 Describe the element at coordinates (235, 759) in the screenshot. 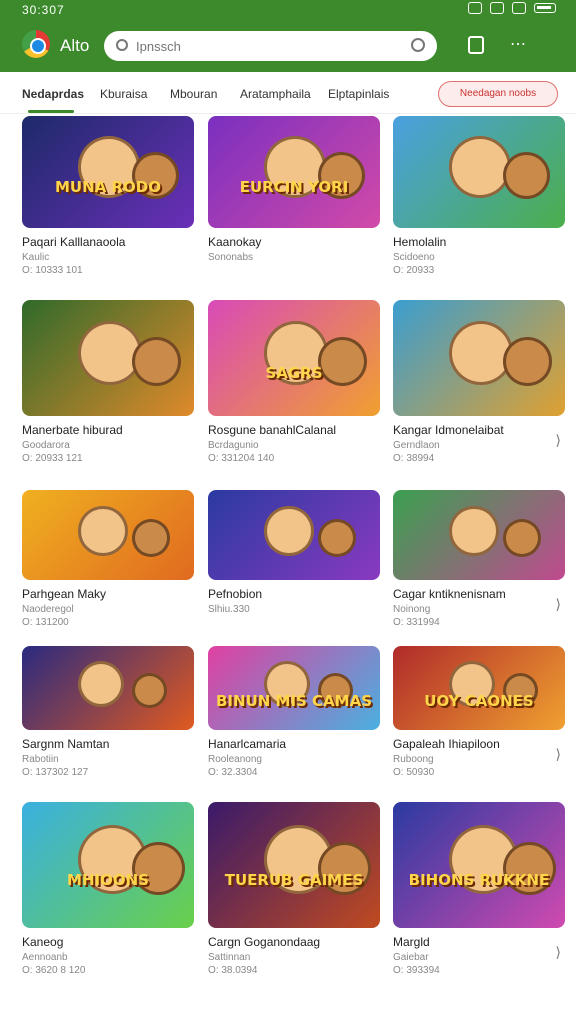

I see `game-category: Rooleanong` at that location.